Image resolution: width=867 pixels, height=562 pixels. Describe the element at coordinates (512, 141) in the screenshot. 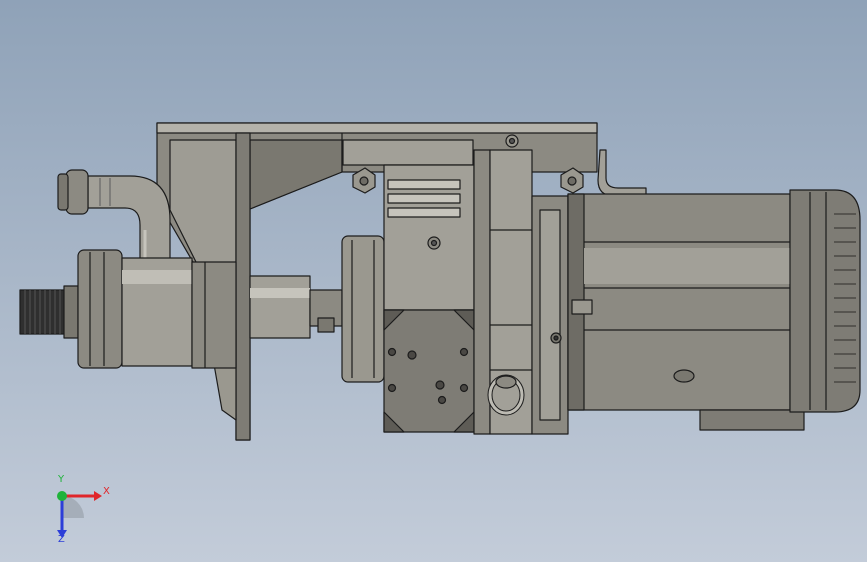

I see `top-screw` at that location.